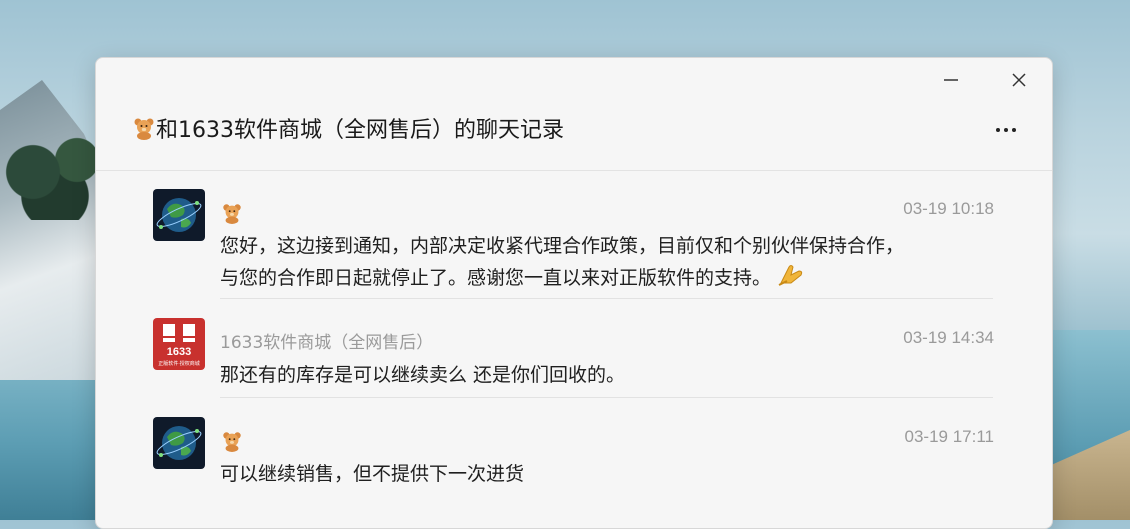 This screenshot has height=529, width=1130. I want to click on message-text: 那还有的库存是可以继续卖么 还是你们回收的。, so click(600, 375).